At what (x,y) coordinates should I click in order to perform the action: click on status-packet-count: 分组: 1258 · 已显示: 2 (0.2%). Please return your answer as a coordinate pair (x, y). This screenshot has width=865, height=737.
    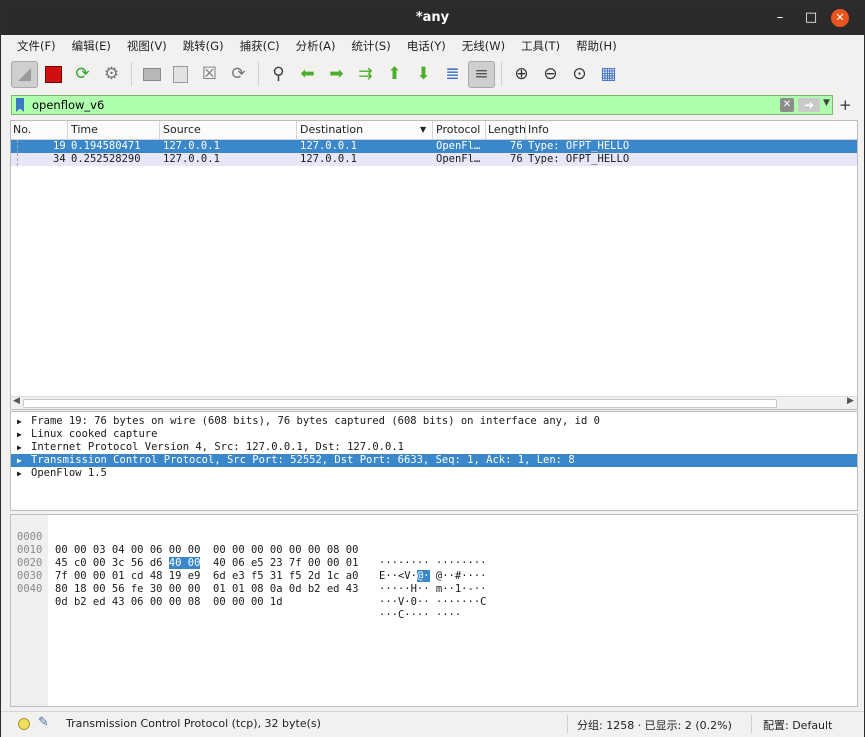
    Looking at the image, I should click on (654, 725).